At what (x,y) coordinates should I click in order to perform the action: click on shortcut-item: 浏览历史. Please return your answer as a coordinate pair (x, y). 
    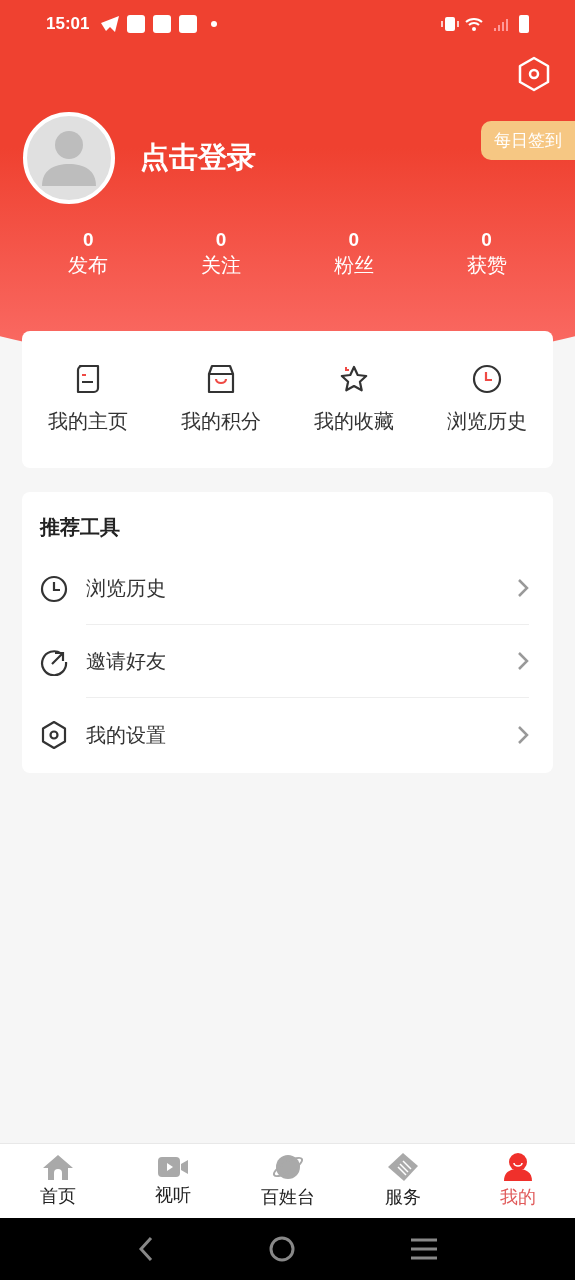
    Looking at the image, I should click on (486, 399).